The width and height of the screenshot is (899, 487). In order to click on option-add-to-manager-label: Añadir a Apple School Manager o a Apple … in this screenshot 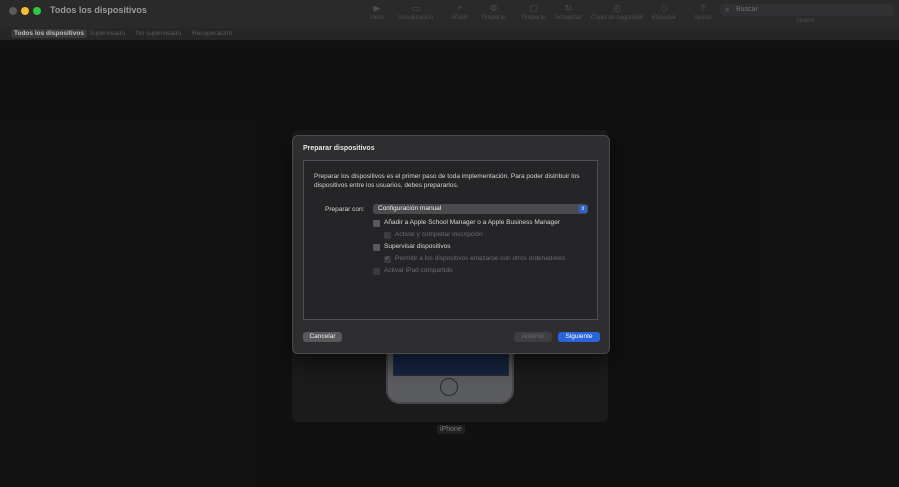, I will do `click(472, 222)`.